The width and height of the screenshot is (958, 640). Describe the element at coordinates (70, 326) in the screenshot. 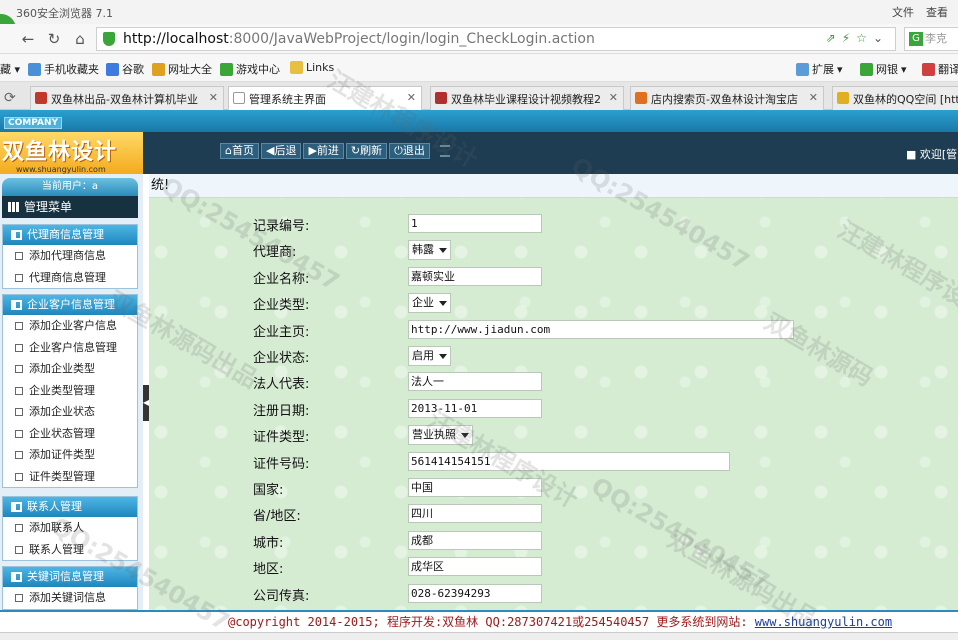

I see `sidebar-item: 添加企业客户信息` at that location.